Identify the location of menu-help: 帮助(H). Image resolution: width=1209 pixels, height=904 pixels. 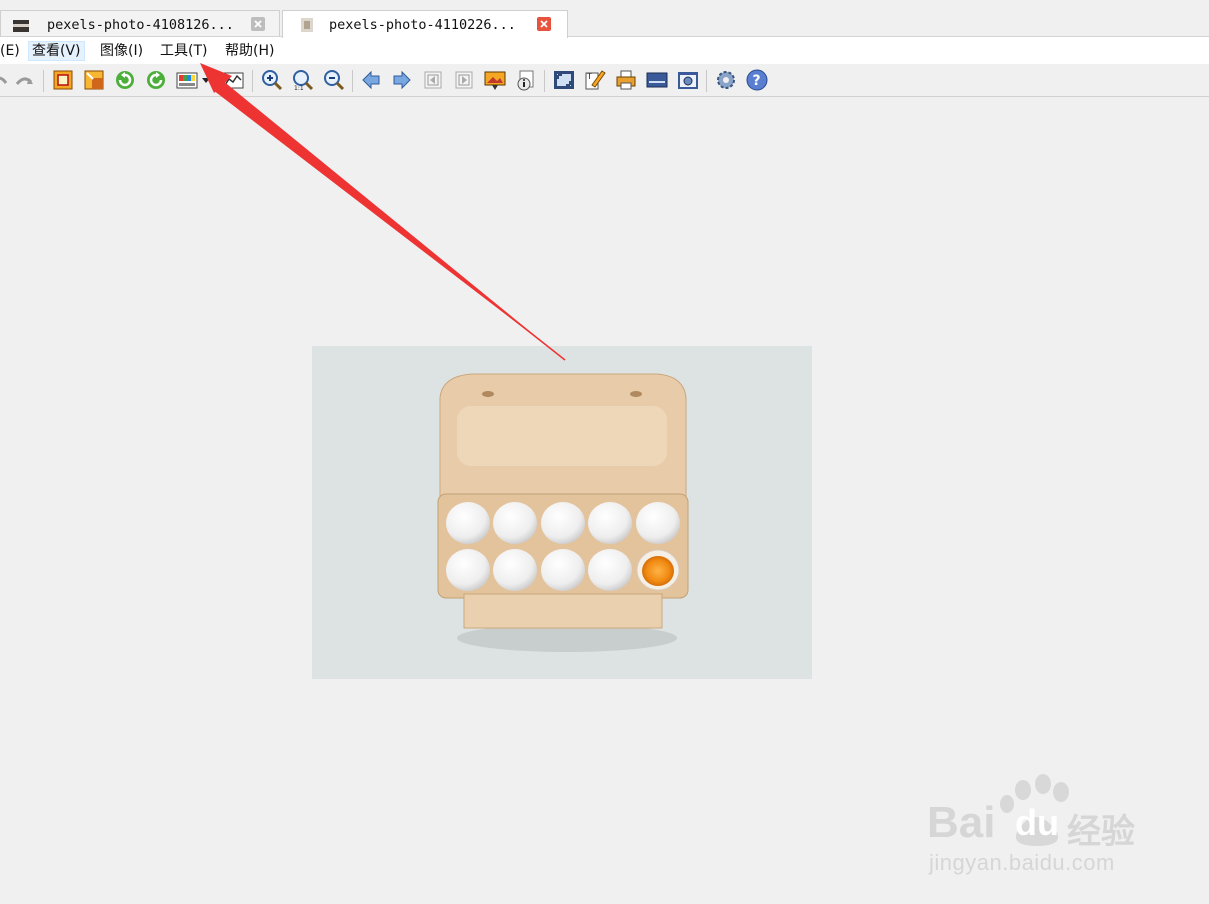
(249, 51).